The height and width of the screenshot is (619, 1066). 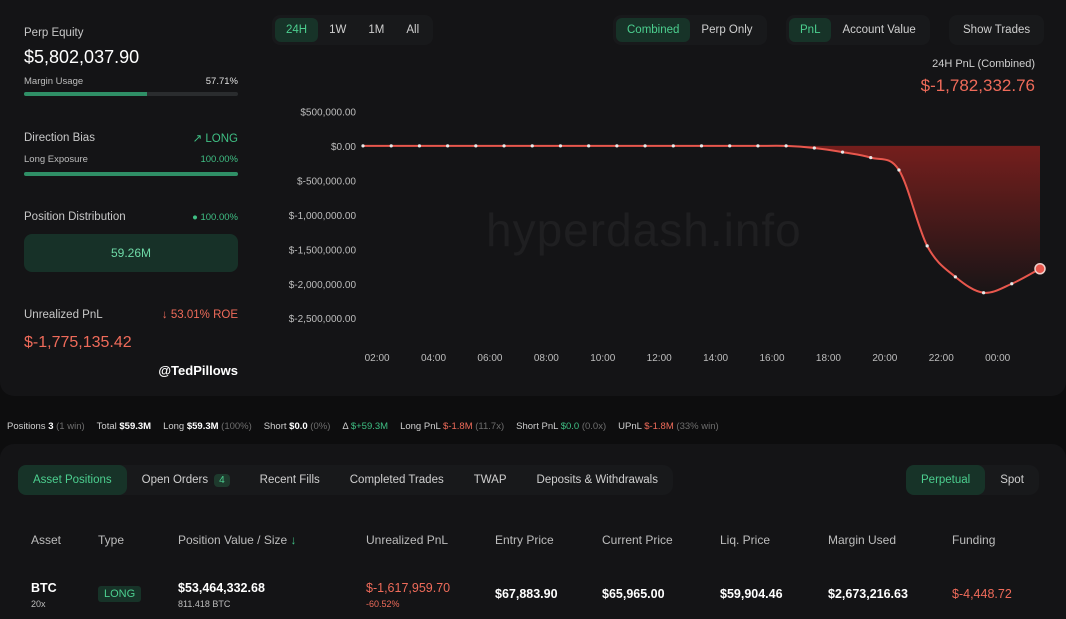 I want to click on x-tick-label: 04:00, so click(x=433, y=358).